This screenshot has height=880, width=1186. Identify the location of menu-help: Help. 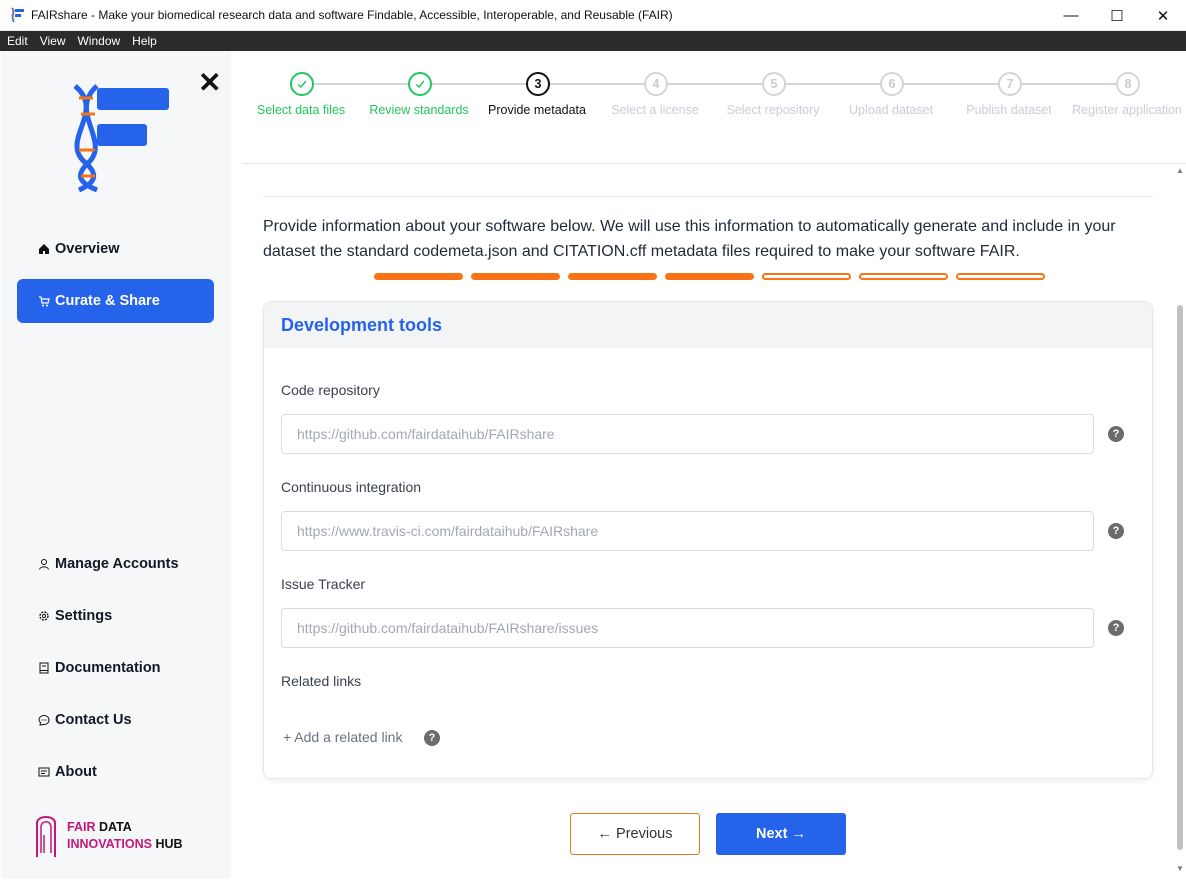
(144, 41).